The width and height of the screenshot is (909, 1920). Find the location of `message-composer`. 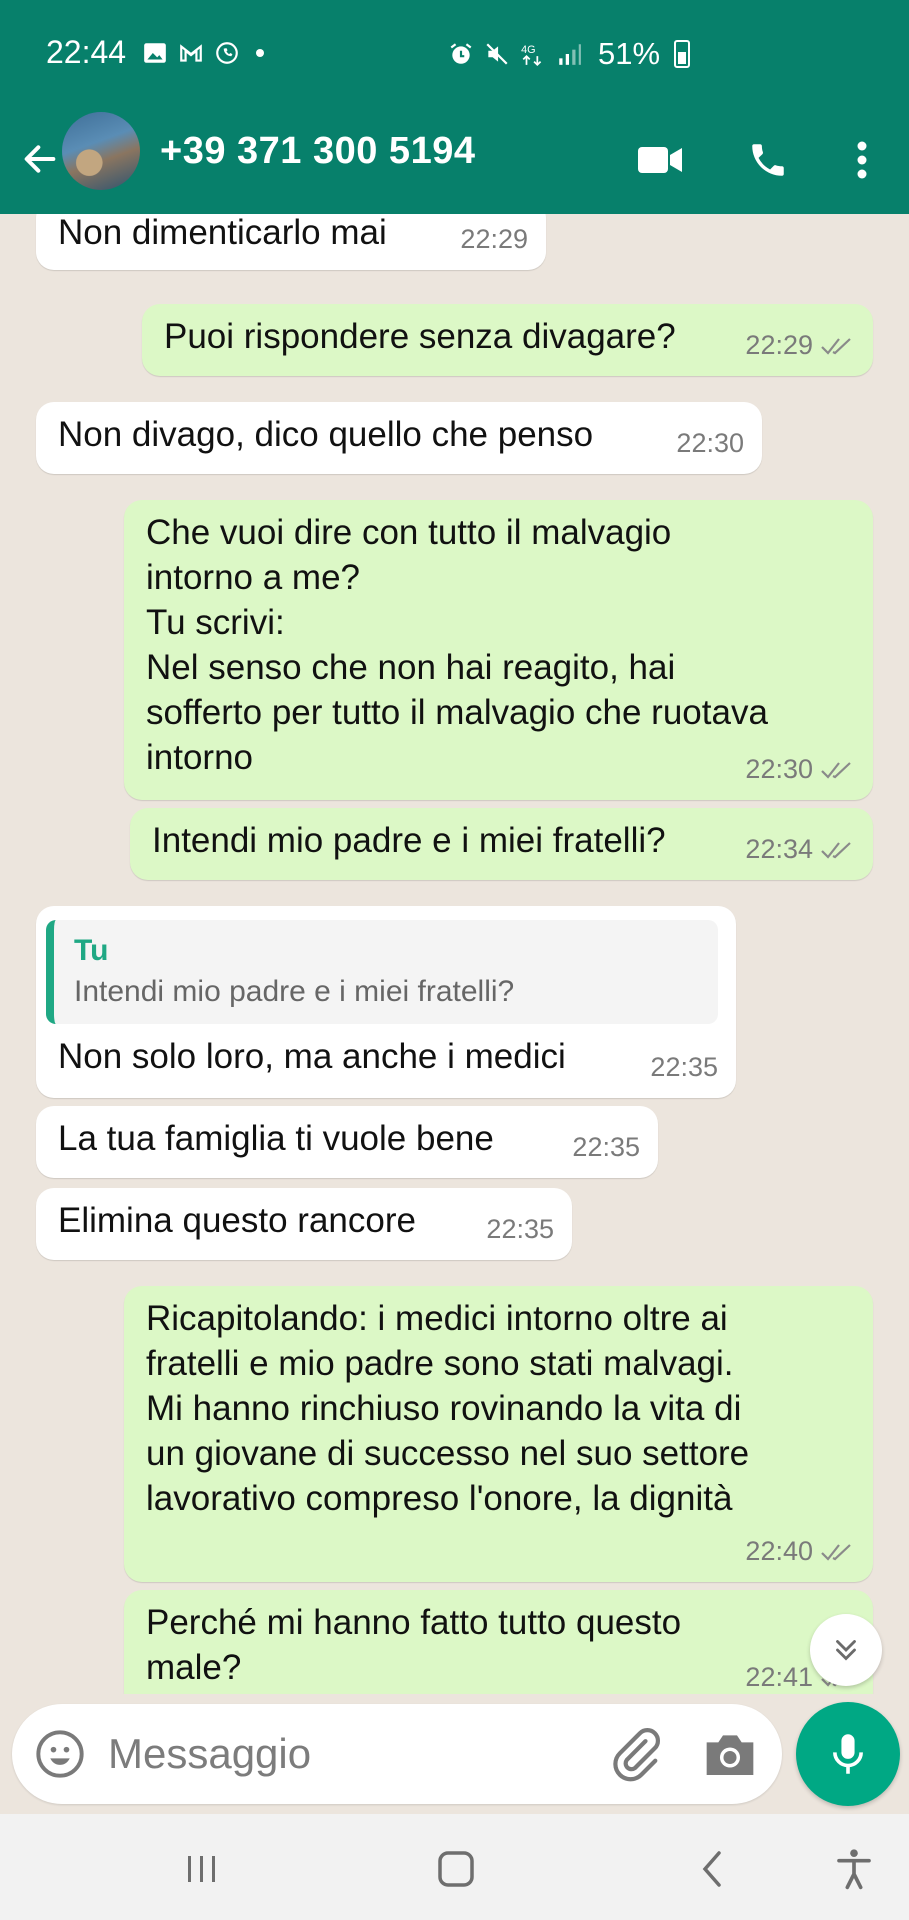

message-composer is located at coordinates (397, 1754).